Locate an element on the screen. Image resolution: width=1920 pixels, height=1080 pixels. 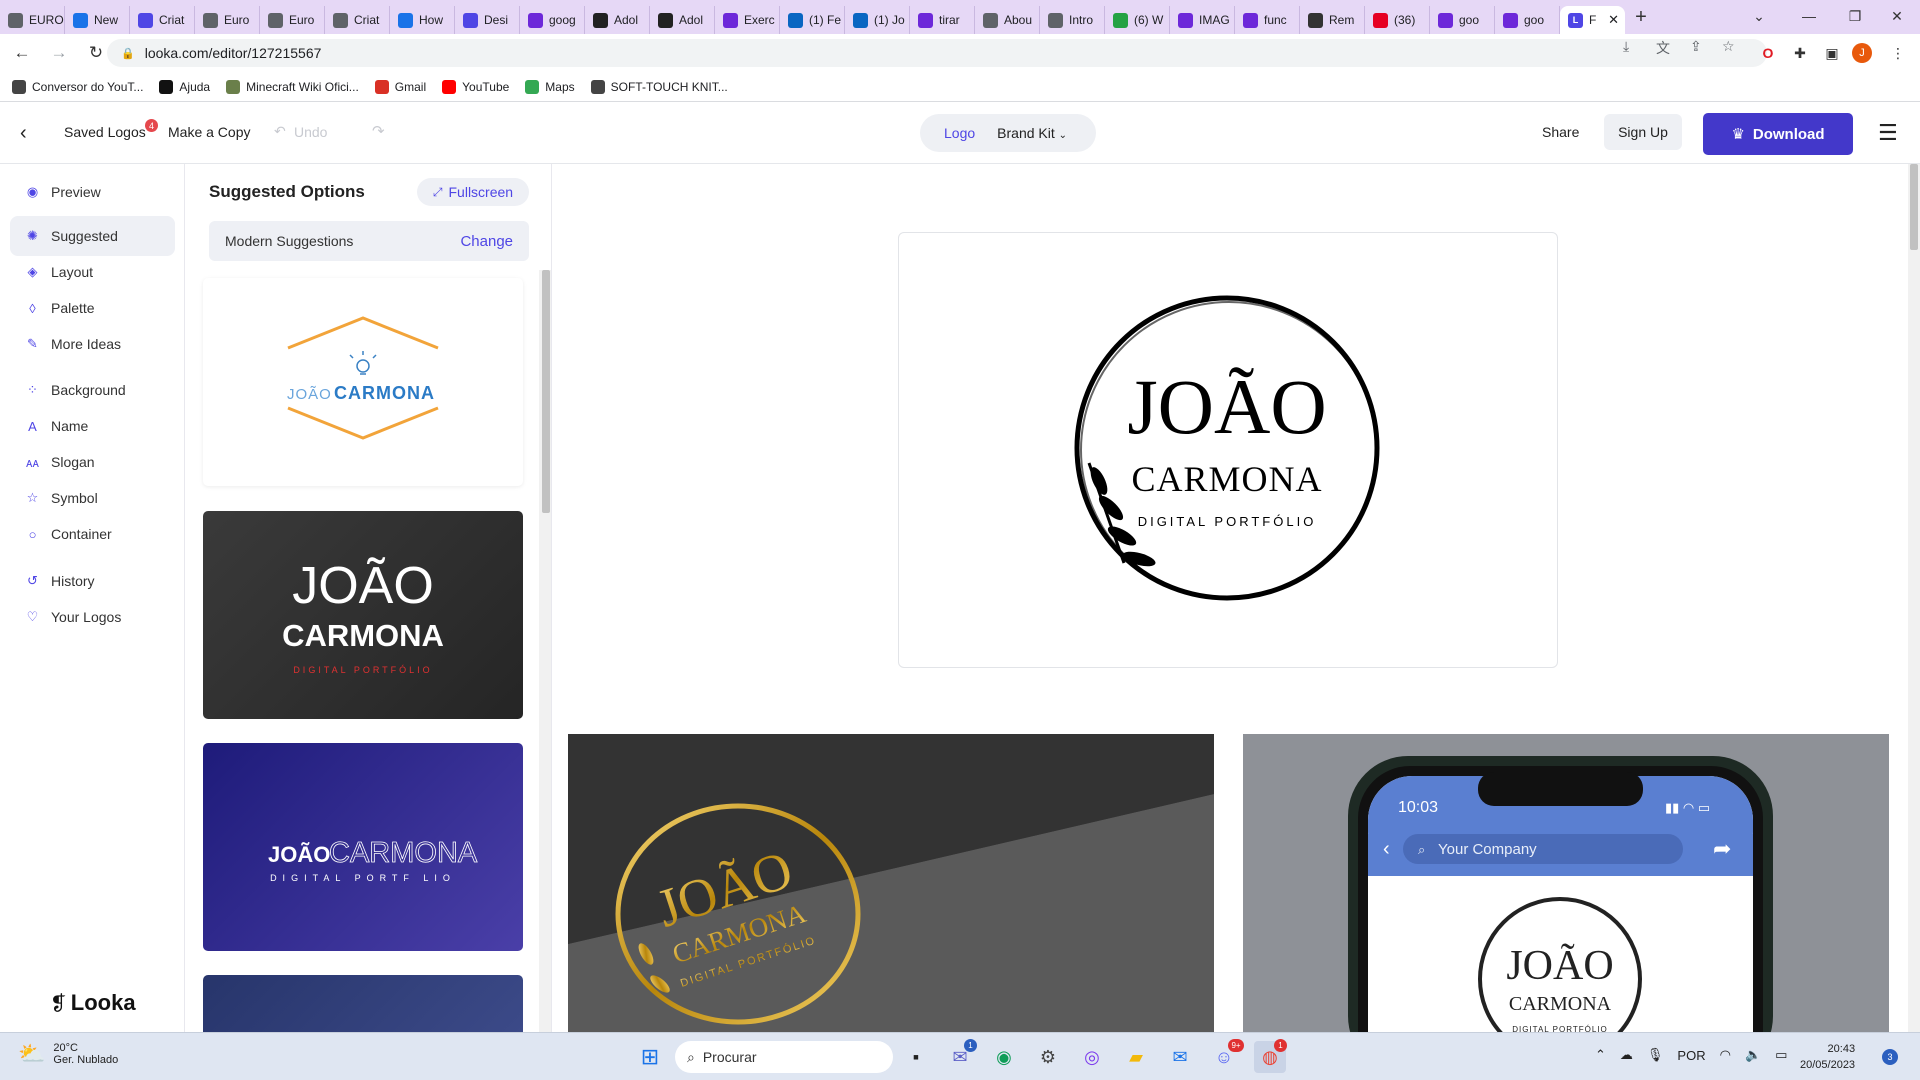
mail-icon: ✉ is located at coordinates (1180, 1057).